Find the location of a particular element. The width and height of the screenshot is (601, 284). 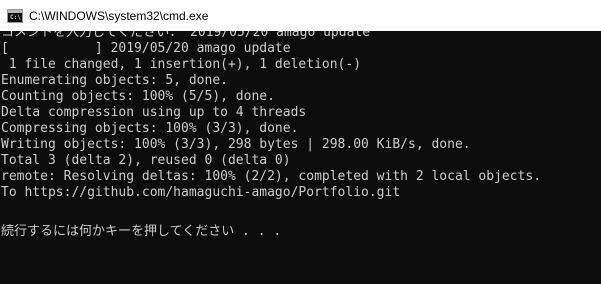

cmd-console-icon: C:\ is located at coordinates (15, 15).